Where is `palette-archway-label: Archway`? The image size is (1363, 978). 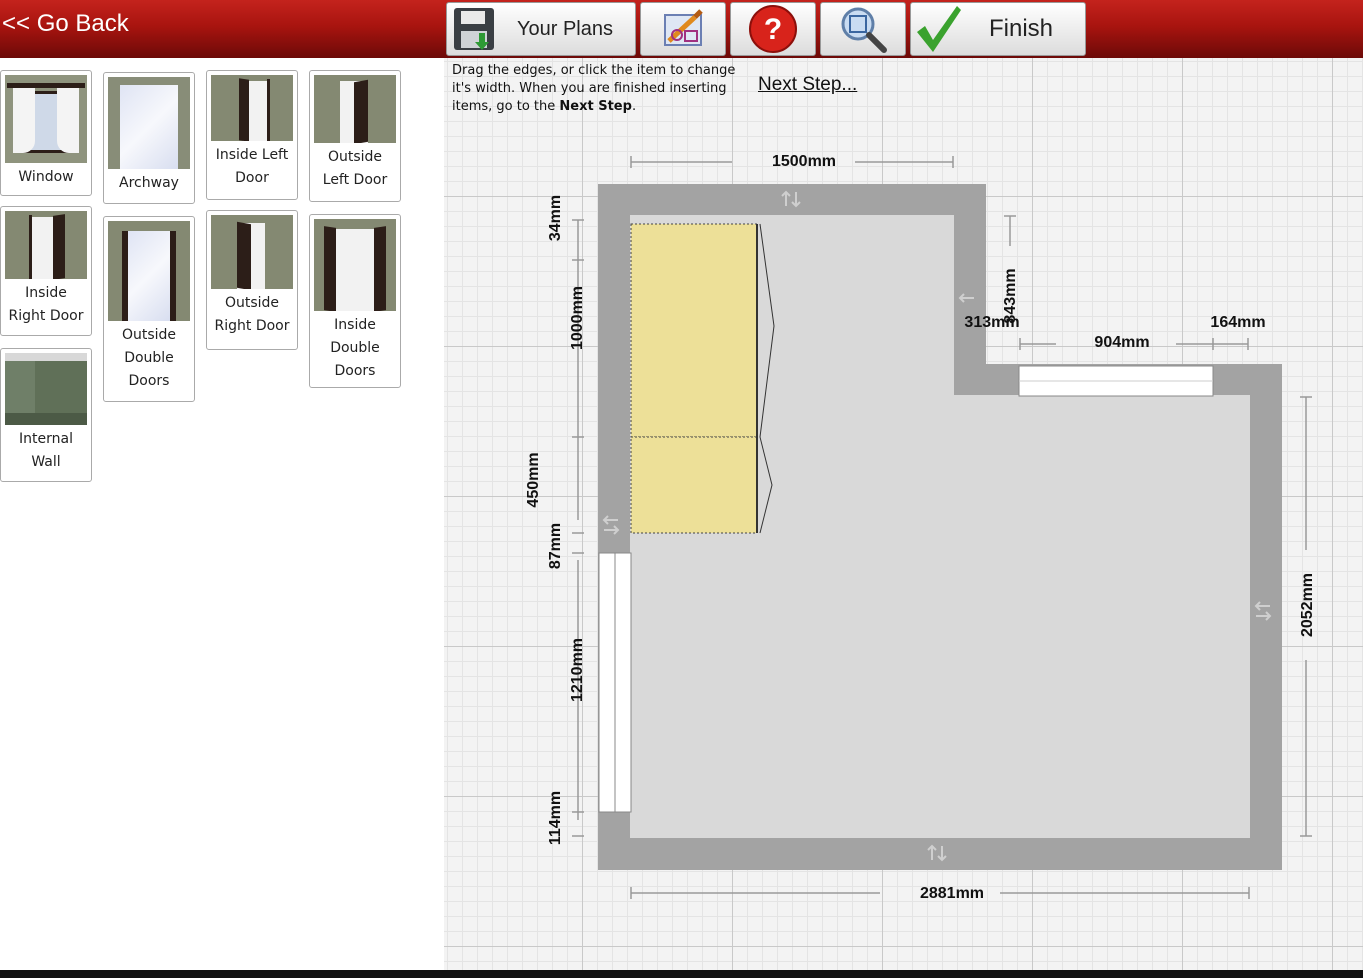
palette-archway-label: Archway is located at coordinates (149, 183).